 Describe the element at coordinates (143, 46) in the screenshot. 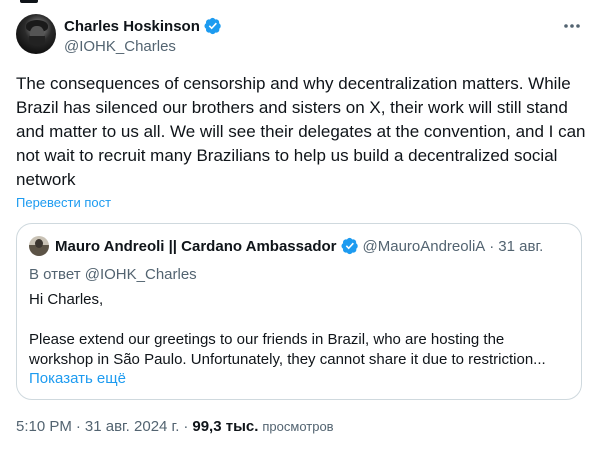

I see `author-handle: @IOHK_Charles` at that location.